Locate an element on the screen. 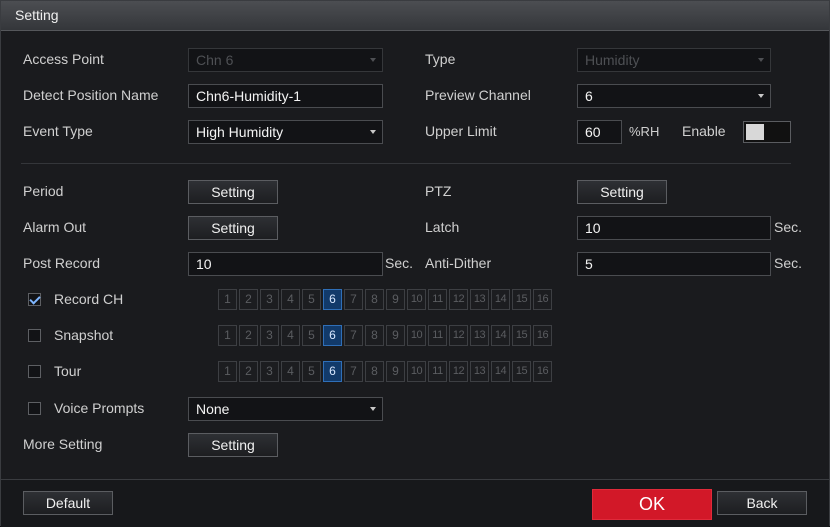  record-channel-10: 10 is located at coordinates (416, 299).